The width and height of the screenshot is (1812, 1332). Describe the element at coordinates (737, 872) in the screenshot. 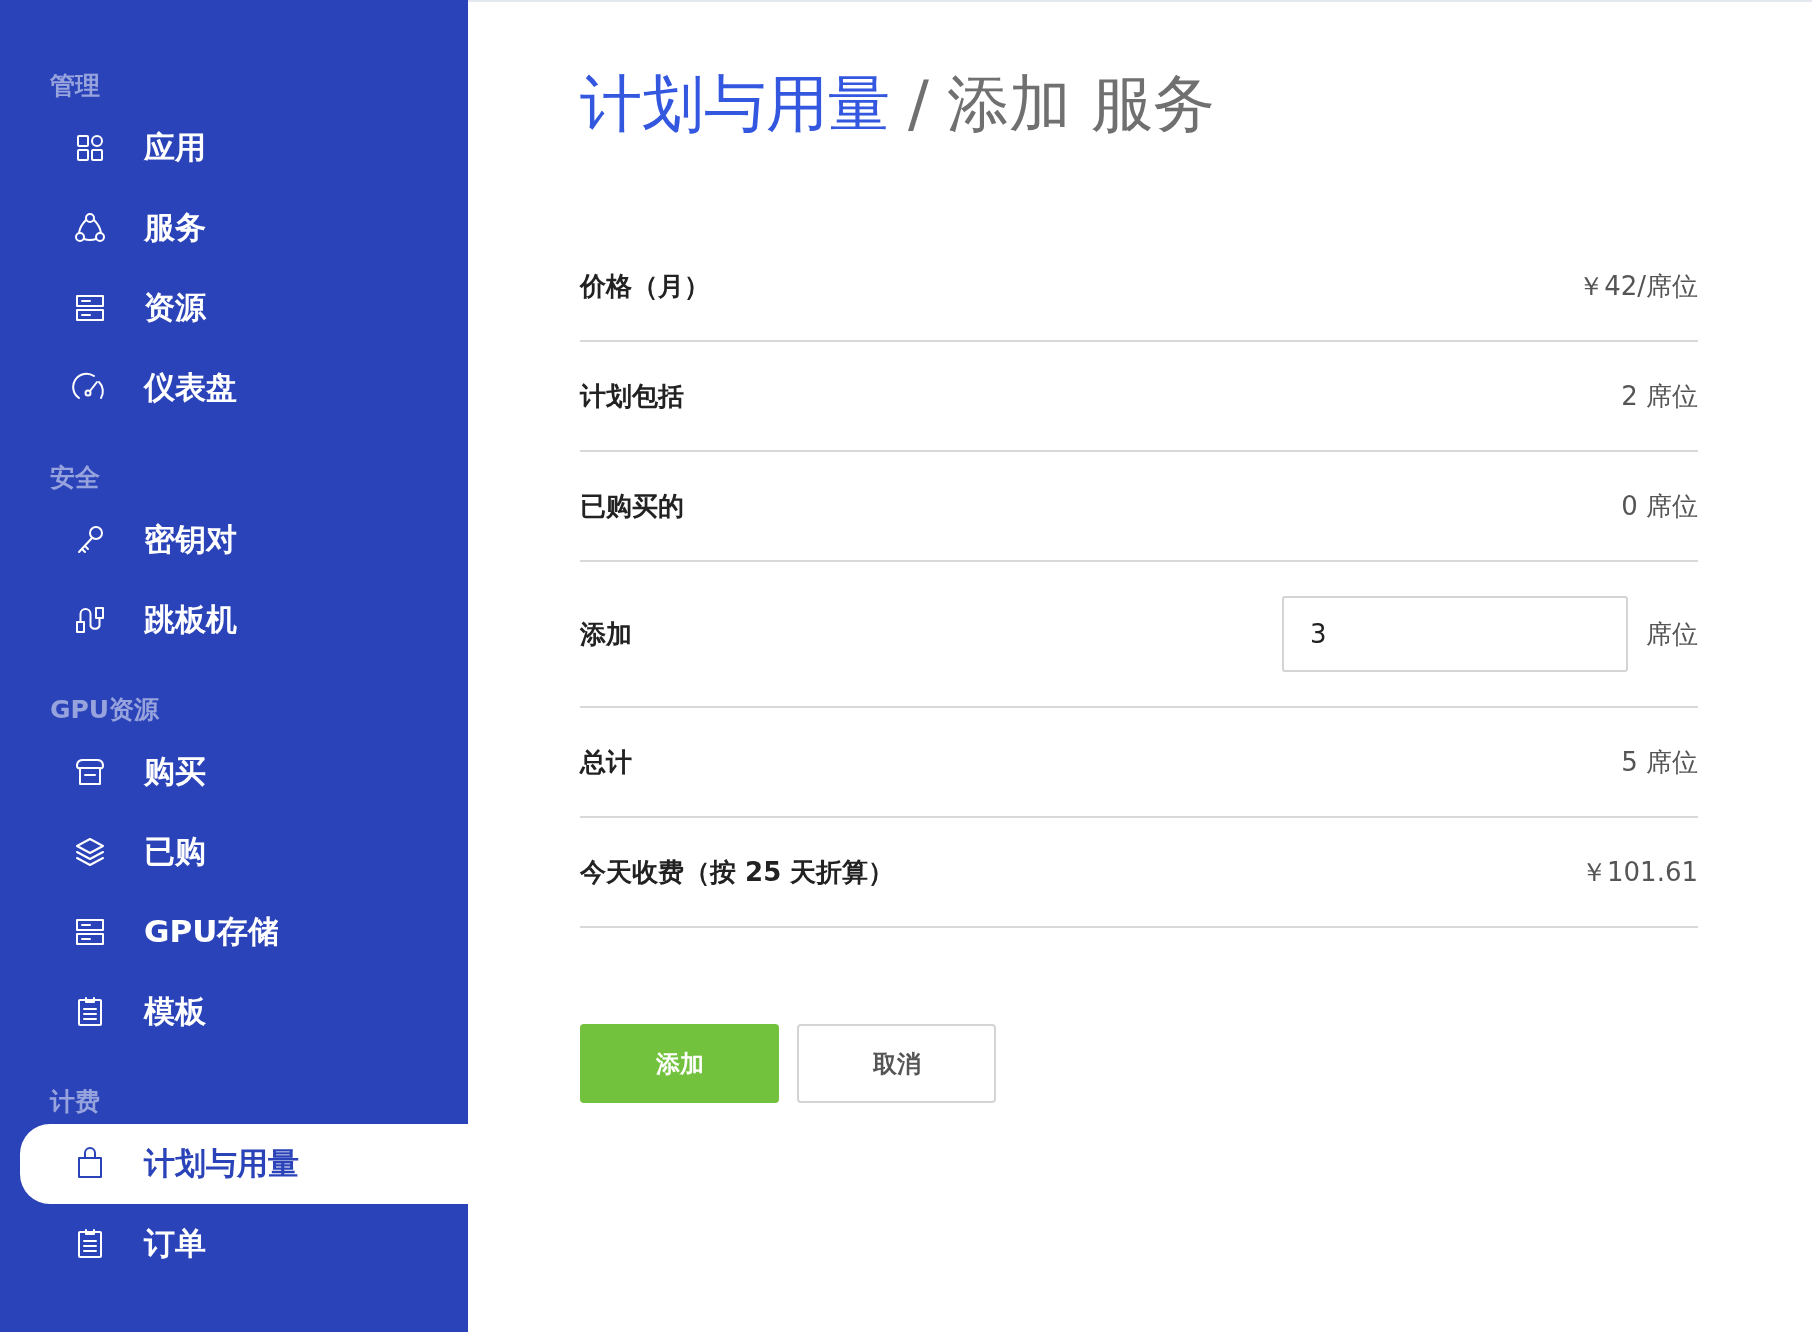

I see `row-label: 今天收费（按 25 天折算）` at that location.